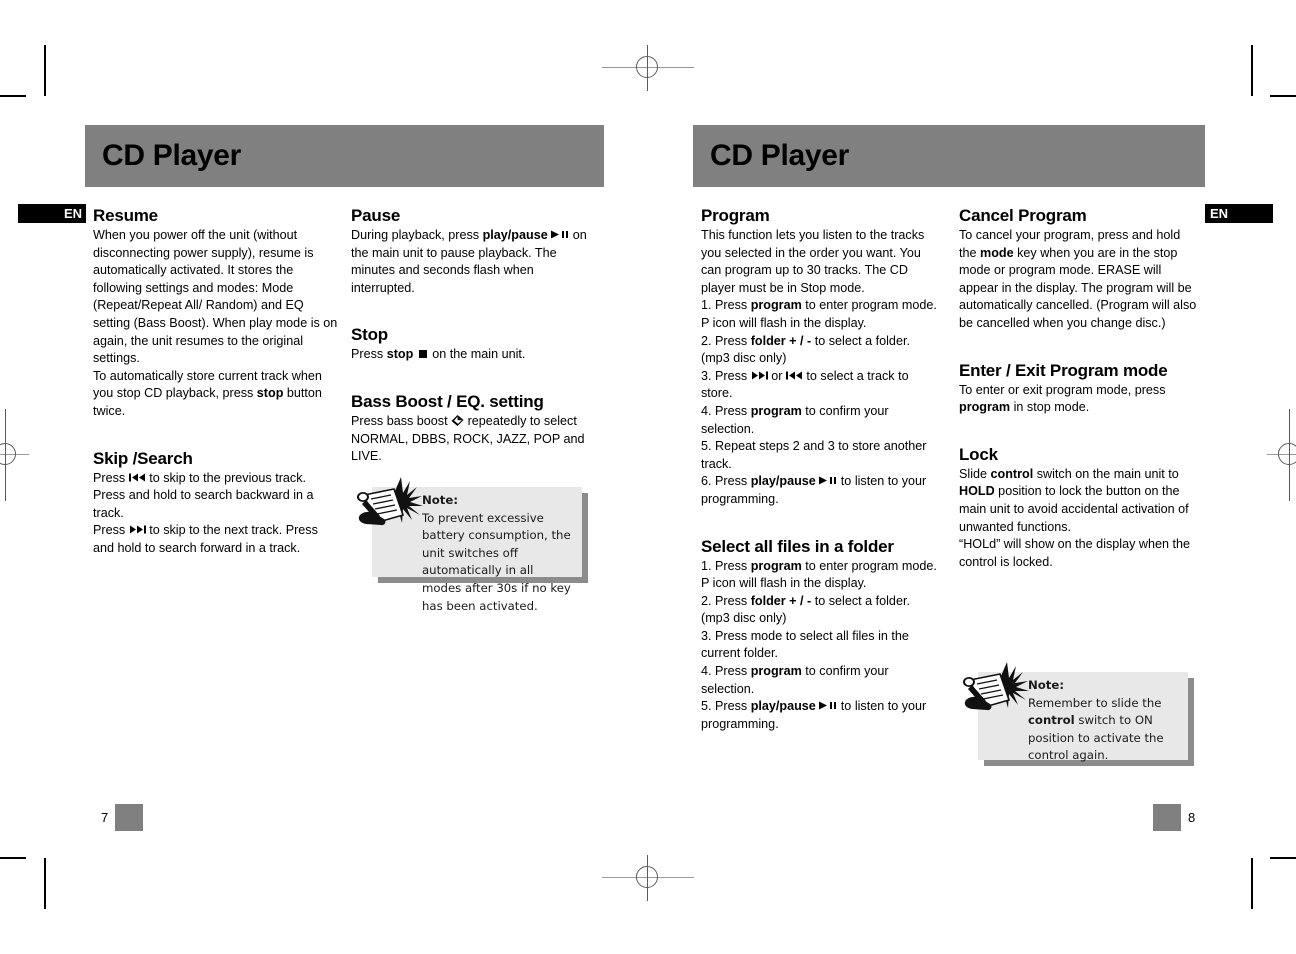 This screenshot has width=1296, height=954. What do you see at coordinates (776, 410) in the screenshot?
I see `program-step4-bold: program` at bounding box center [776, 410].